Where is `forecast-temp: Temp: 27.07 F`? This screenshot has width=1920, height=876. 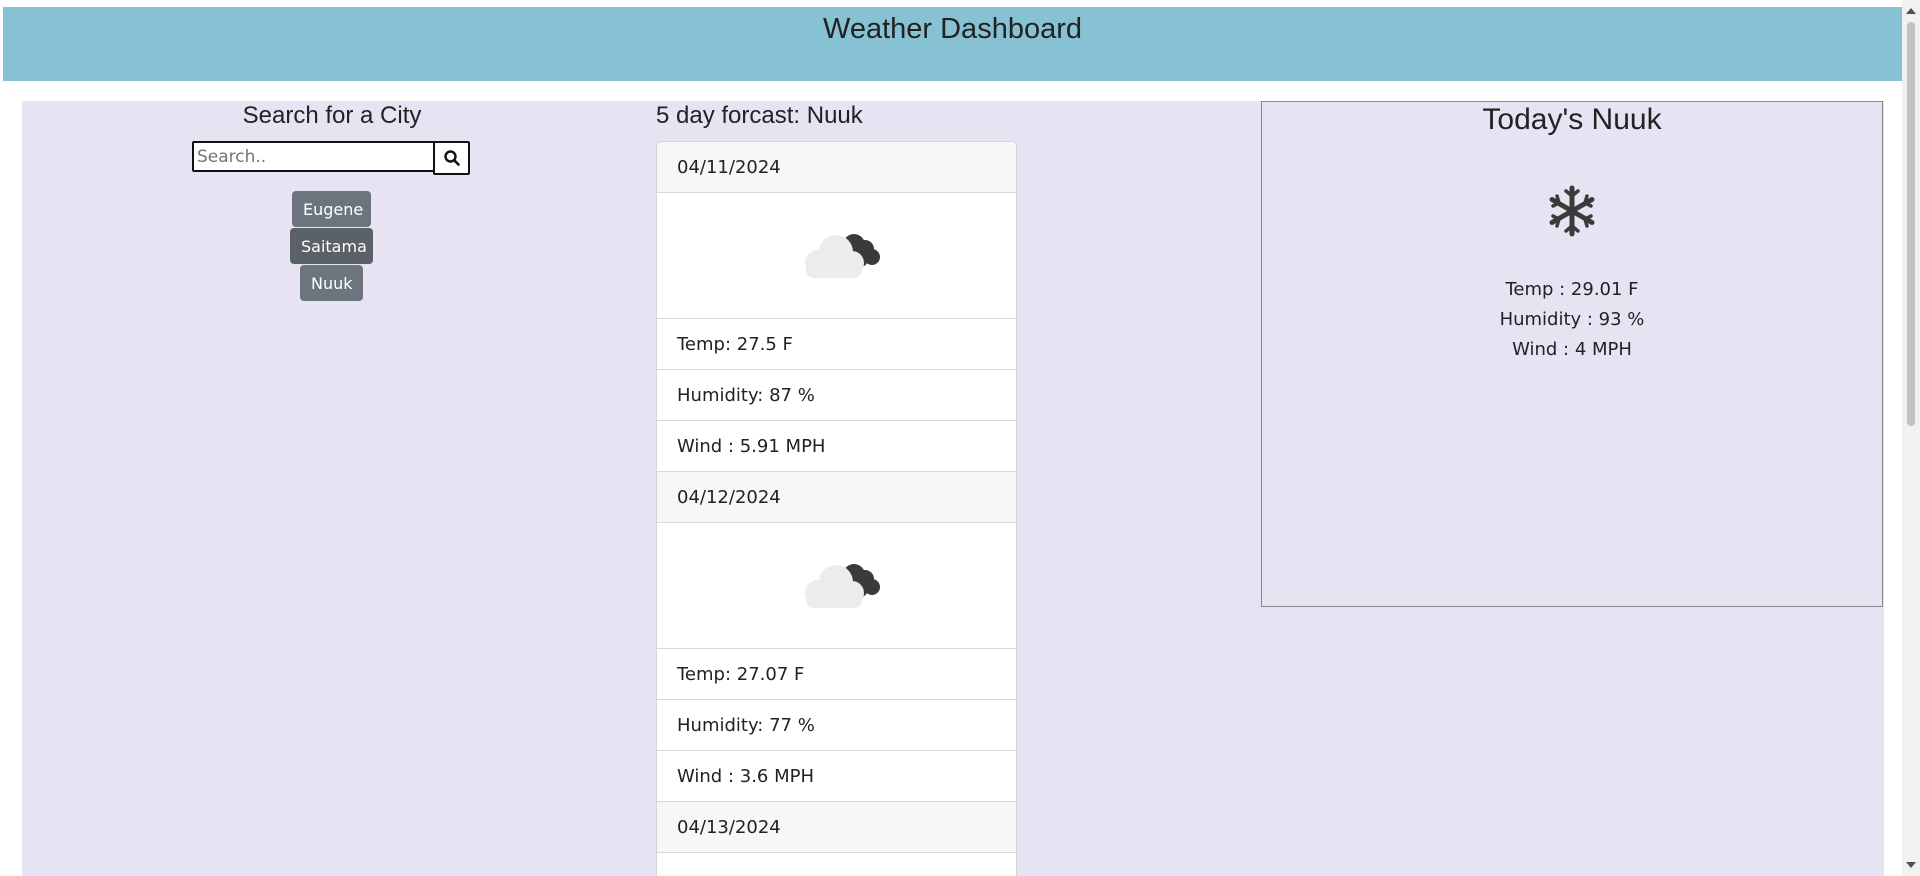 forecast-temp: Temp: 27.07 F is located at coordinates (836, 674).